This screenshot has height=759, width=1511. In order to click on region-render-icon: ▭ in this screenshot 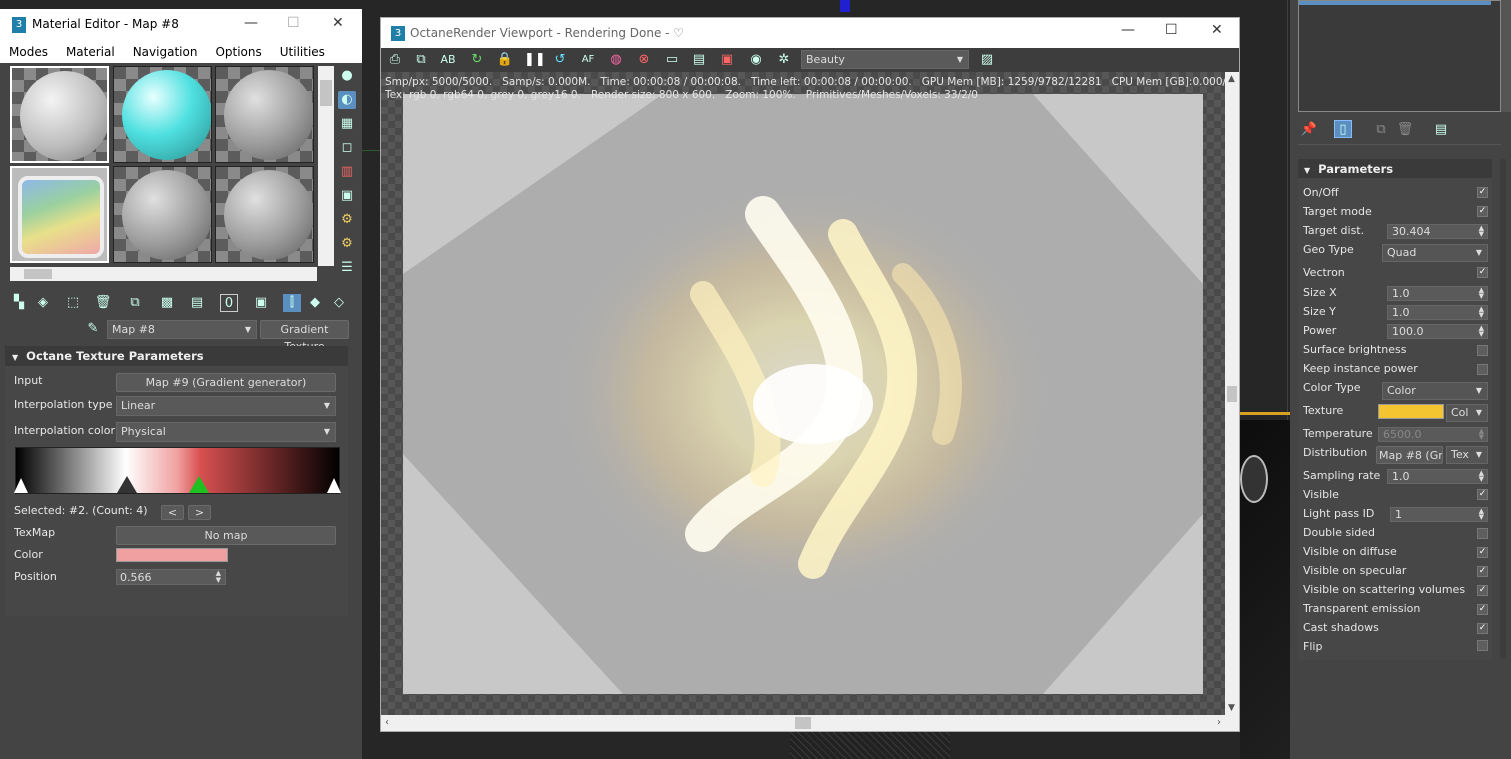, I will do `click(672, 60)`.